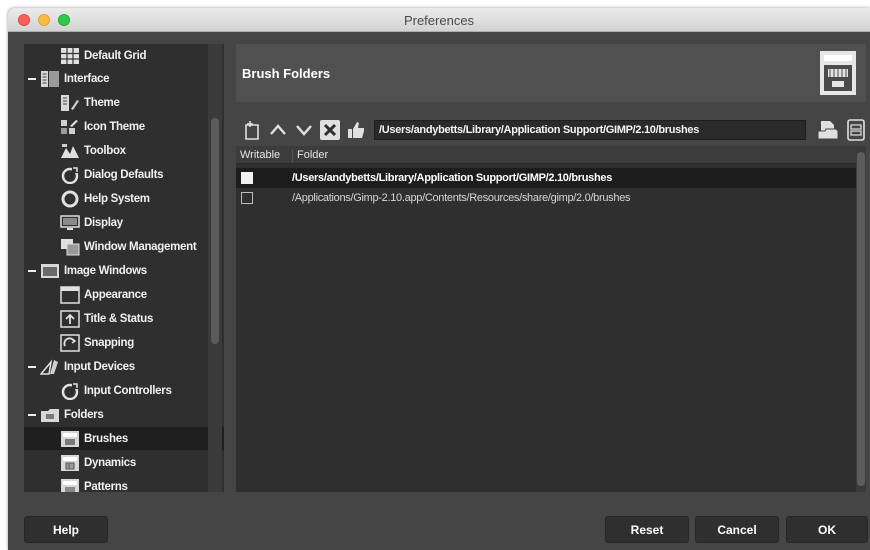 This screenshot has width=870, height=550. I want to click on display-icon, so click(70, 222).